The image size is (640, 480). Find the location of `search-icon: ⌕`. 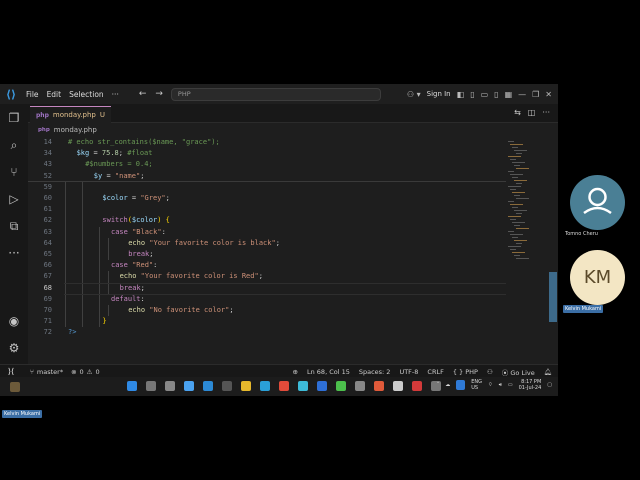

search-icon: ⌕ is located at coordinates (14, 145).